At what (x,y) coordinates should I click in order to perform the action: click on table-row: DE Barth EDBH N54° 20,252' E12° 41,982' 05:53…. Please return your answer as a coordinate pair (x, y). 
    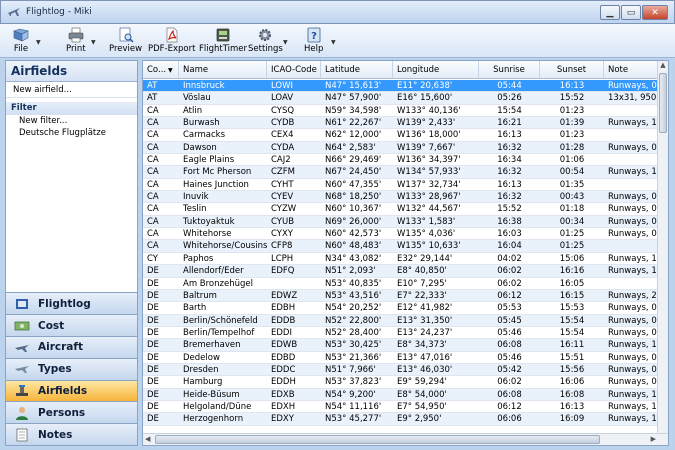
    Looking at the image, I should click on (403, 308).